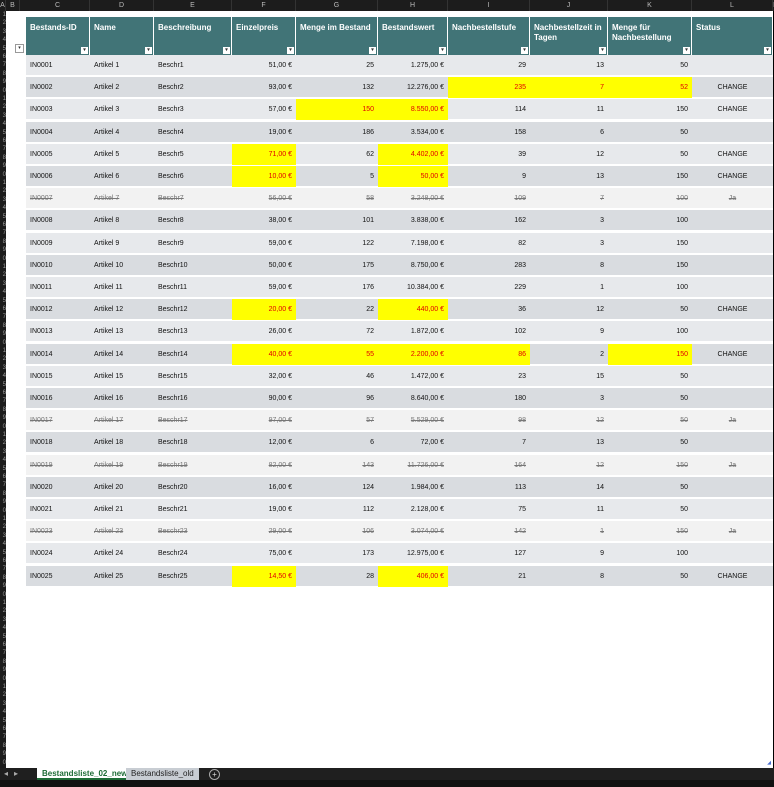 This screenshot has width=774, height=787. I want to click on cell-reorder-qty: 52, so click(650, 88).